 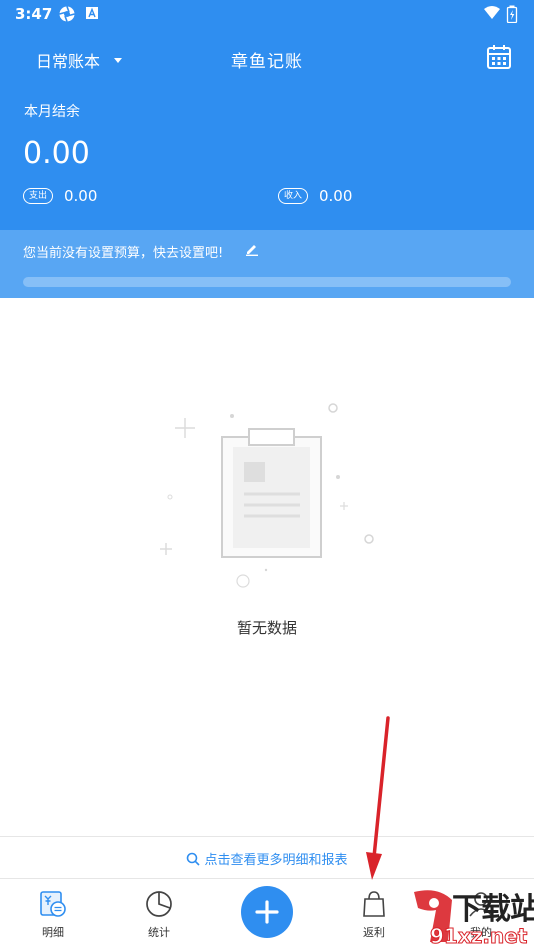 What do you see at coordinates (336, 196) in the screenshot?
I see `income-value: 0.00` at bounding box center [336, 196].